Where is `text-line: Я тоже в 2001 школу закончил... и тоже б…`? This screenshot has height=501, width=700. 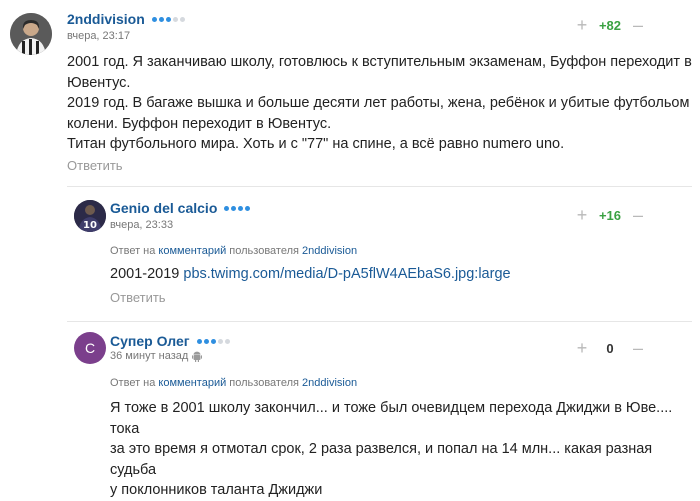 text-line: Я тоже в 2001 школу закончил... и тоже б… is located at coordinates (391, 418).